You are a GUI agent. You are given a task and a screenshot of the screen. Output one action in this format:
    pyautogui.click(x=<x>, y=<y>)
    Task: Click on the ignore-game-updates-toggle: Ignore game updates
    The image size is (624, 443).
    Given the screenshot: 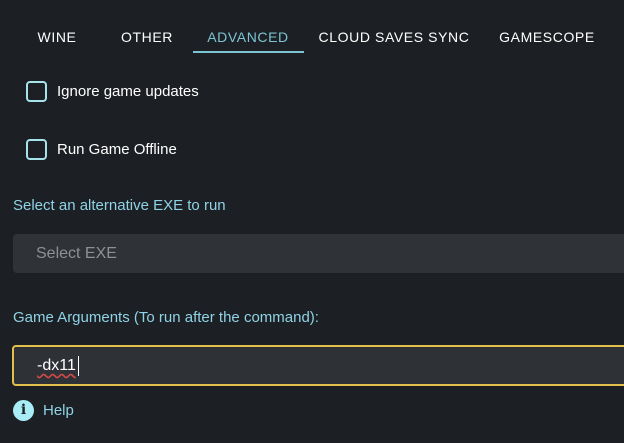 What is the action you would take?
    pyautogui.click(x=112, y=91)
    